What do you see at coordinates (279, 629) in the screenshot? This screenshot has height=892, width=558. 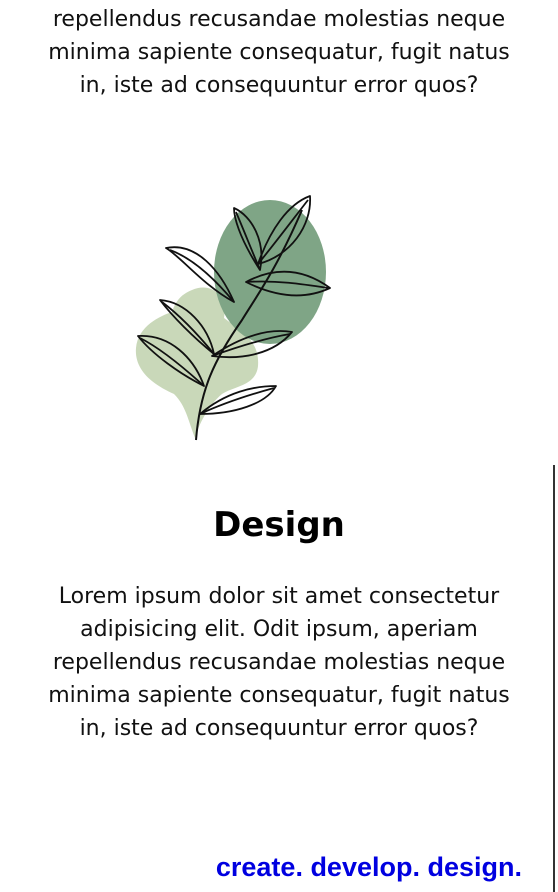 I see `paragraph-line: adipisicing elit. Odit ipsum, aperiam` at bounding box center [279, 629].